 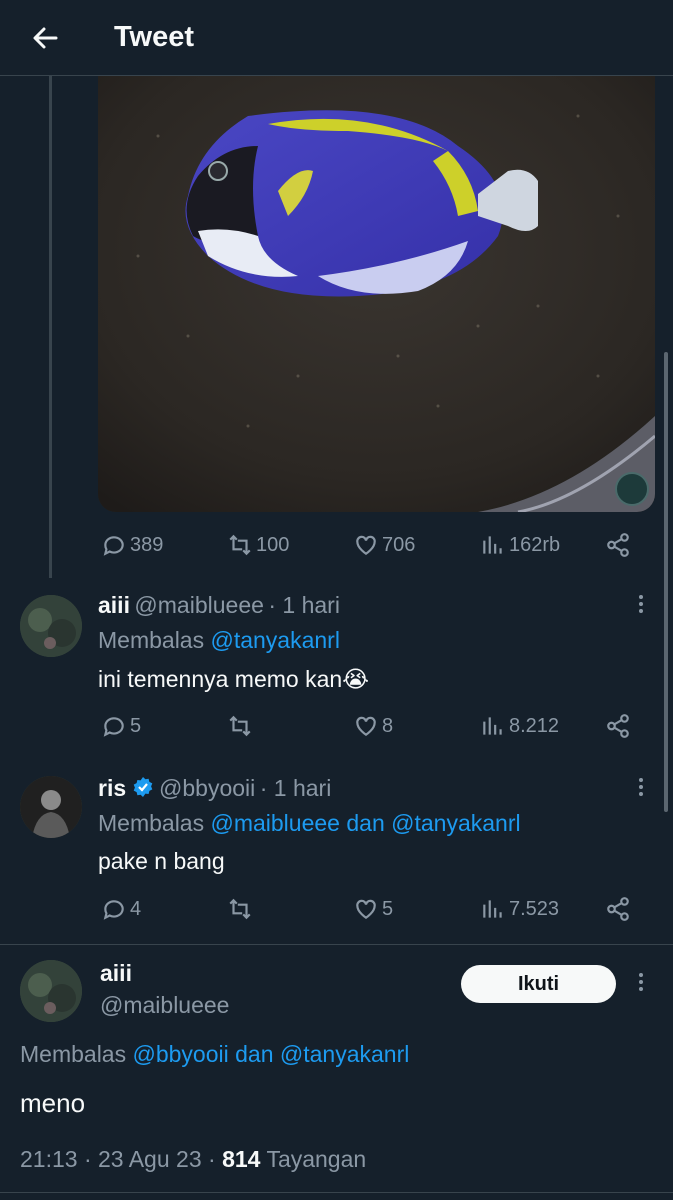 I want to click on views-button: 162rb, so click(x=520, y=545).